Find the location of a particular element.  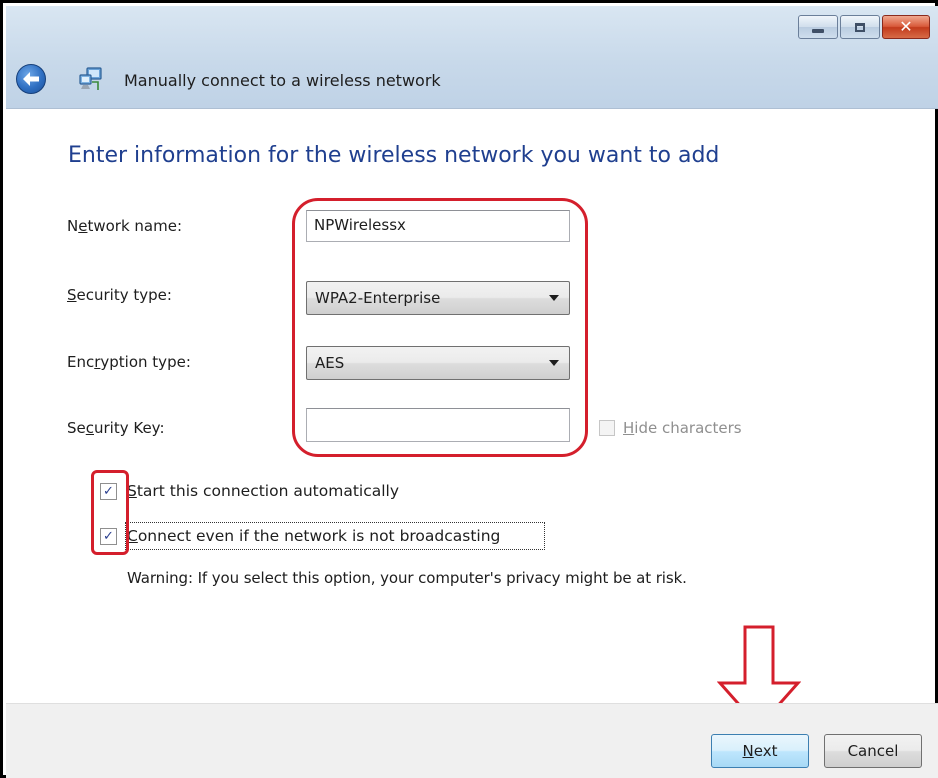

close-button: ✕ is located at coordinates (906, 27).